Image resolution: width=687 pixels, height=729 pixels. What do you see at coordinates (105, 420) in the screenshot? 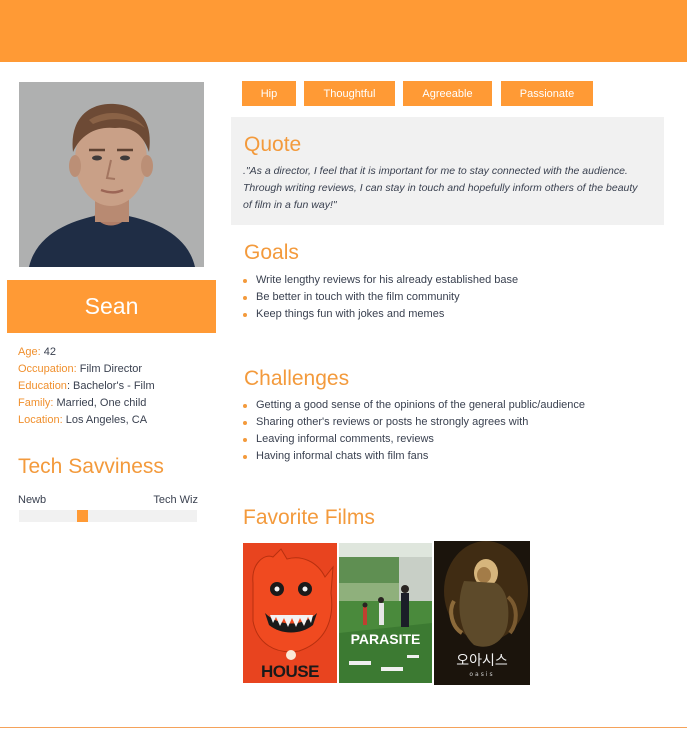
I see `fact-value: Los Angeles, CA` at bounding box center [105, 420].